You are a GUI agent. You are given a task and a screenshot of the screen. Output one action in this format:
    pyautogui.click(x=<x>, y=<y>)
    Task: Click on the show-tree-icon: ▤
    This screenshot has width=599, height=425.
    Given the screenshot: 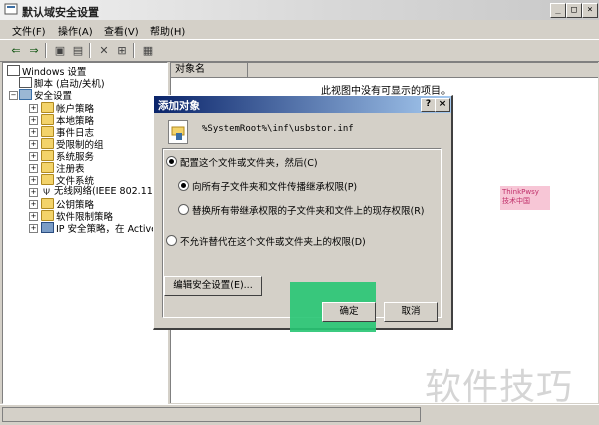 What is the action you would take?
    pyautogui.click(x=78, y=50)
    